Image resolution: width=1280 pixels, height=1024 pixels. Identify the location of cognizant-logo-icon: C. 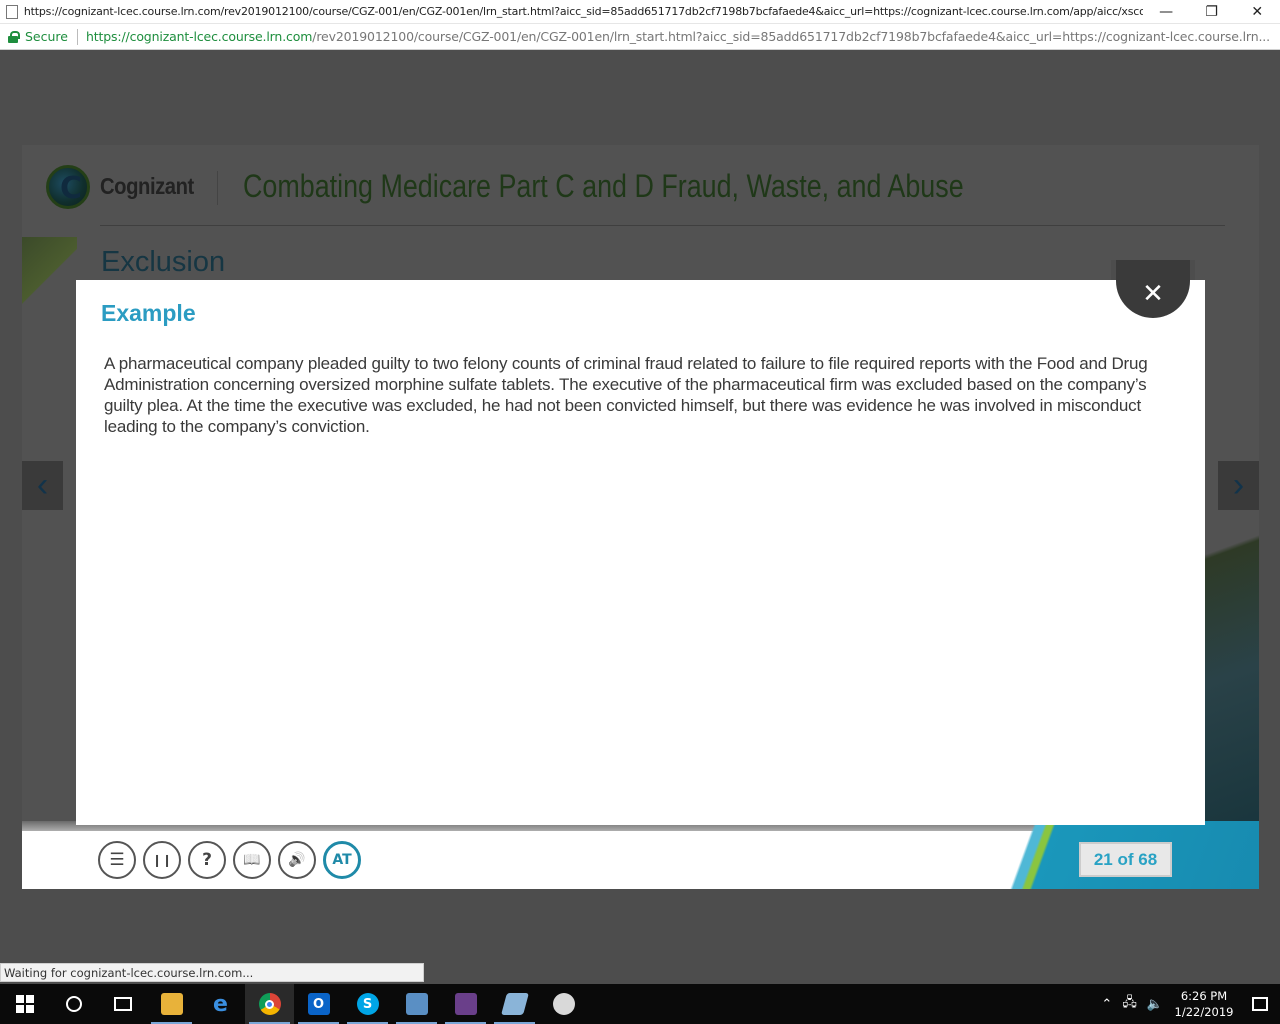
(68, 187).